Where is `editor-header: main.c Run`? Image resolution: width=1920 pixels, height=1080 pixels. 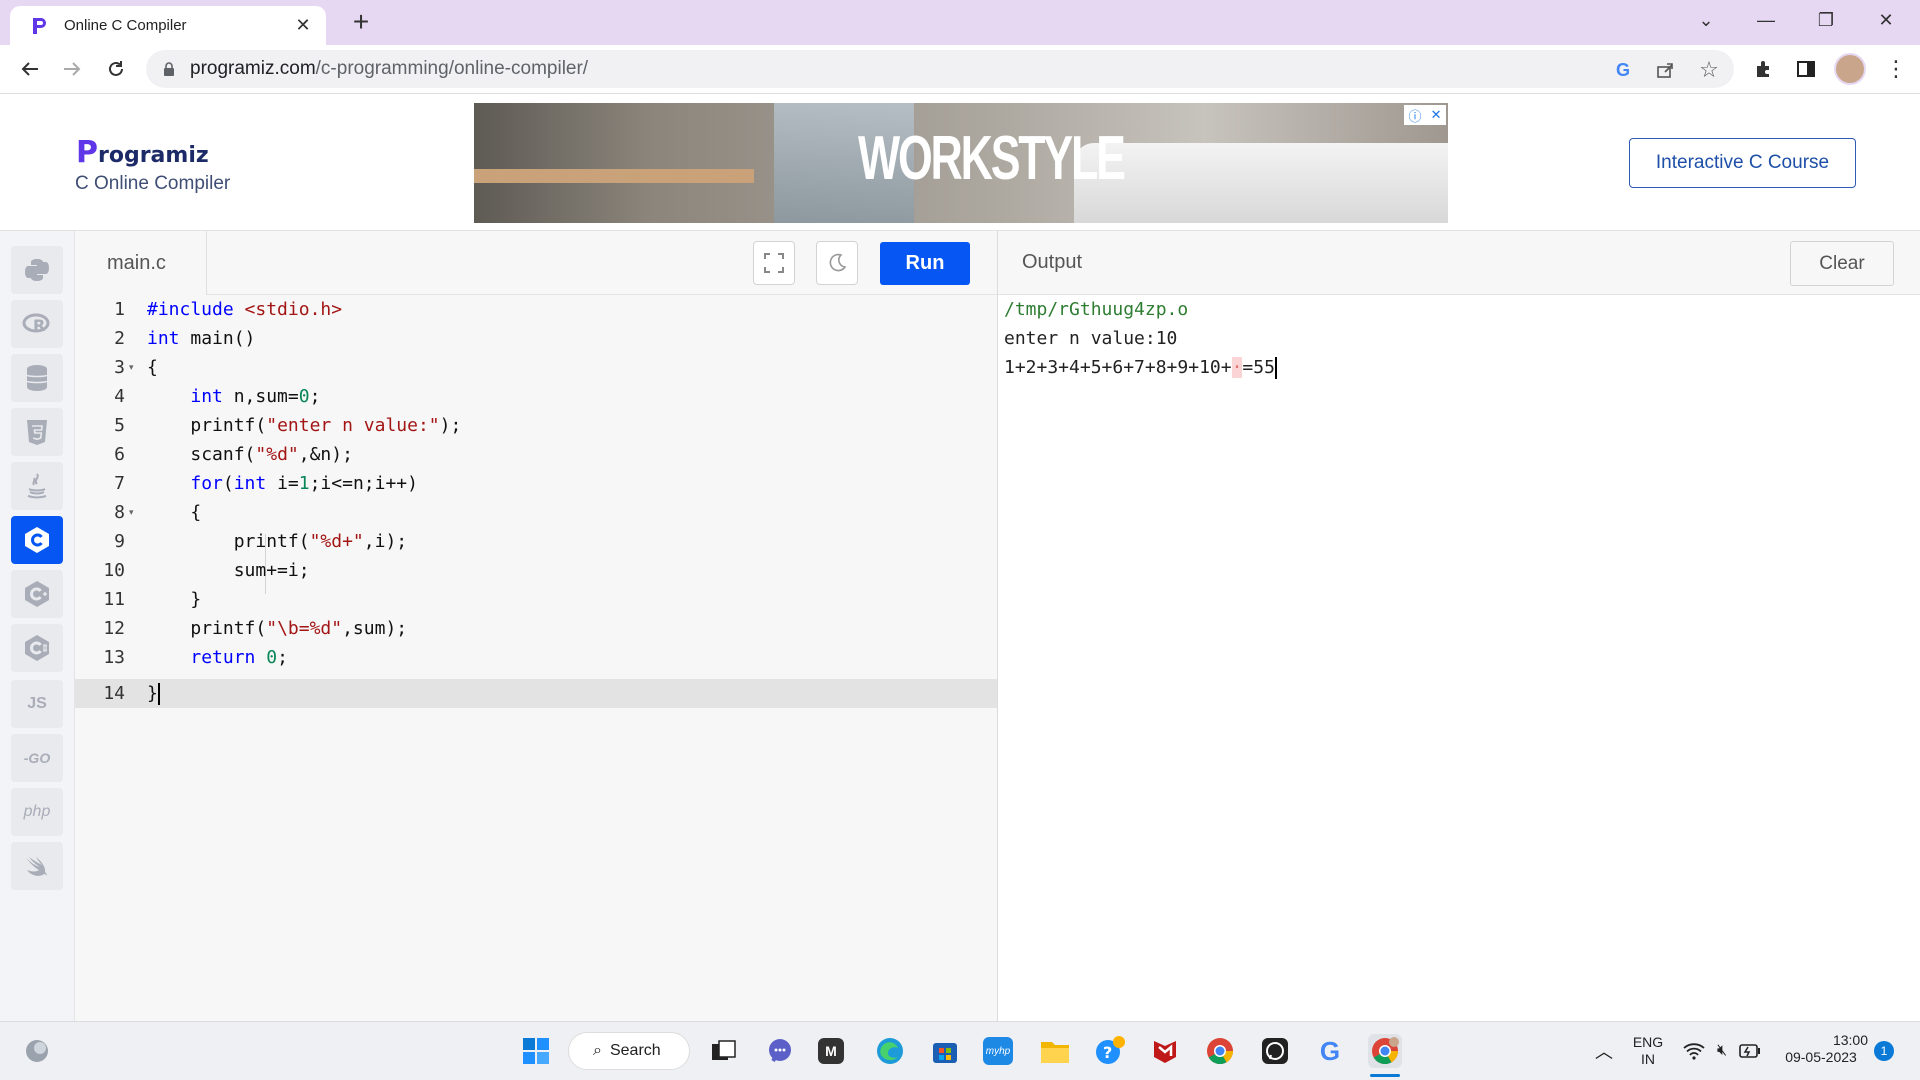
editor-header: main.c Run is located at coordinates (536, 263).